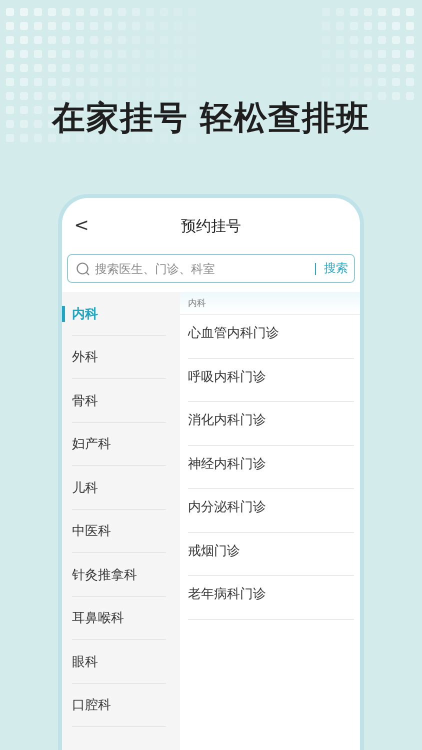 This screenshot has width=422, height=750. Describe the element at coordinates (270, 303) in the screenshot. I see `section-heading: 内科` at that location.